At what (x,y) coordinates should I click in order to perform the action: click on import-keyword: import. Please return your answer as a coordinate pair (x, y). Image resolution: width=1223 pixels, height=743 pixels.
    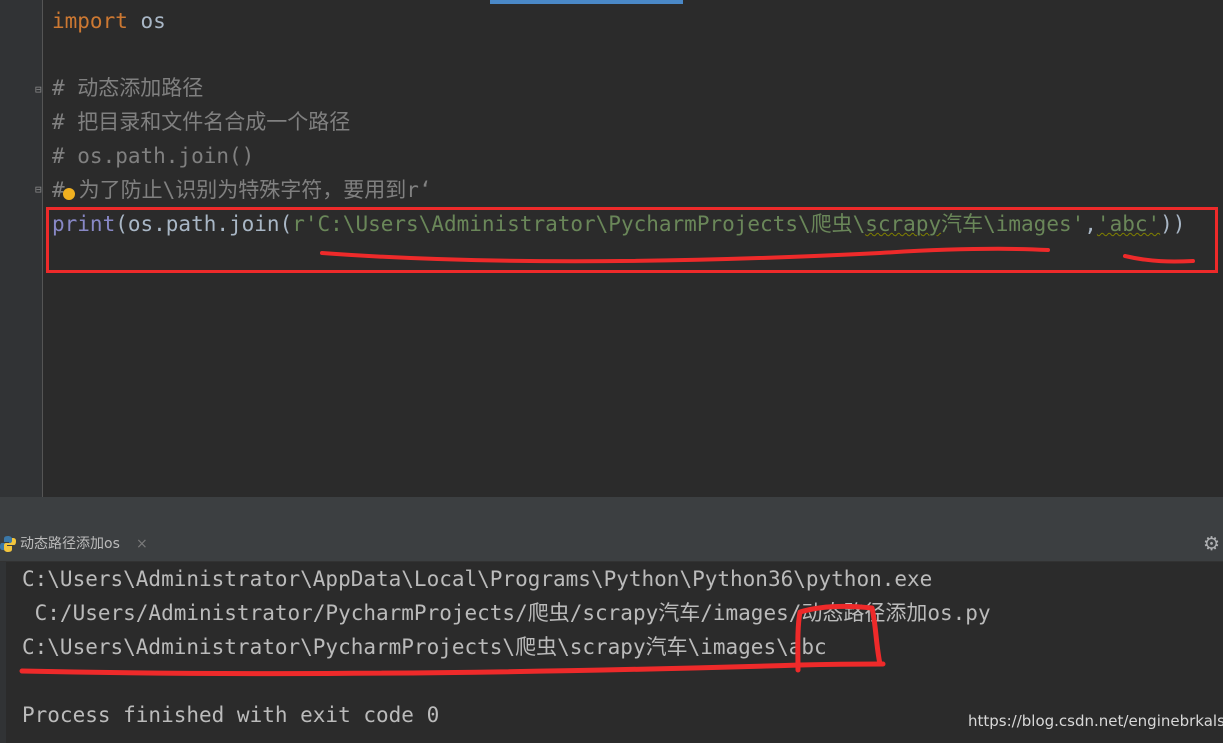
    Looking at the image, I should click on (90, 21).